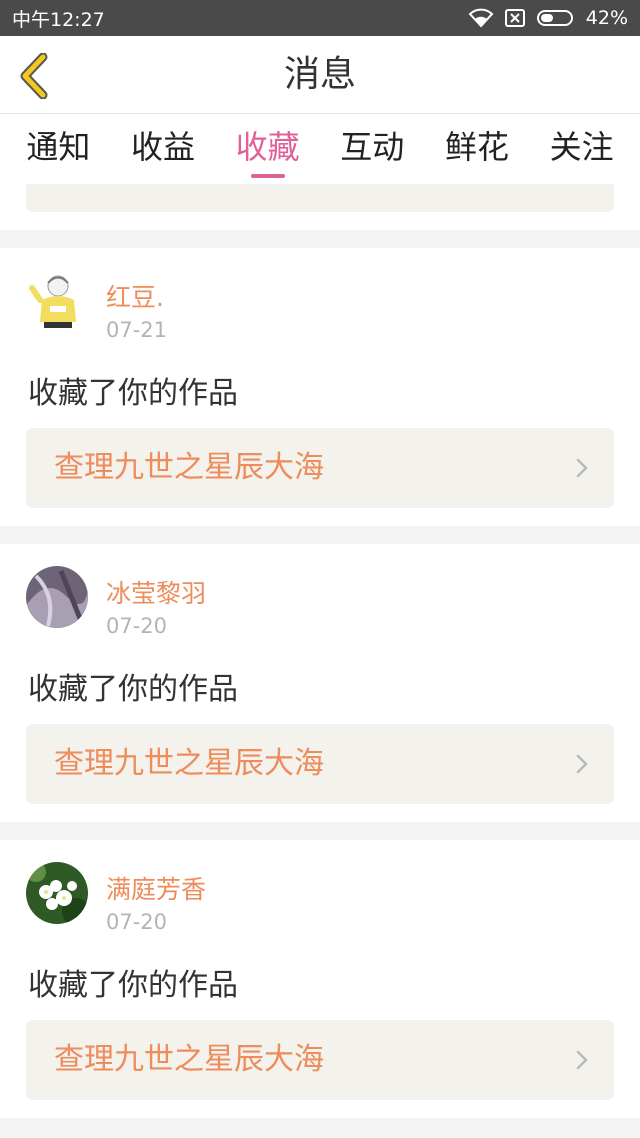 The image size is (640, 1138). I want to click on flower-avatar-icon, so click(57, 893).